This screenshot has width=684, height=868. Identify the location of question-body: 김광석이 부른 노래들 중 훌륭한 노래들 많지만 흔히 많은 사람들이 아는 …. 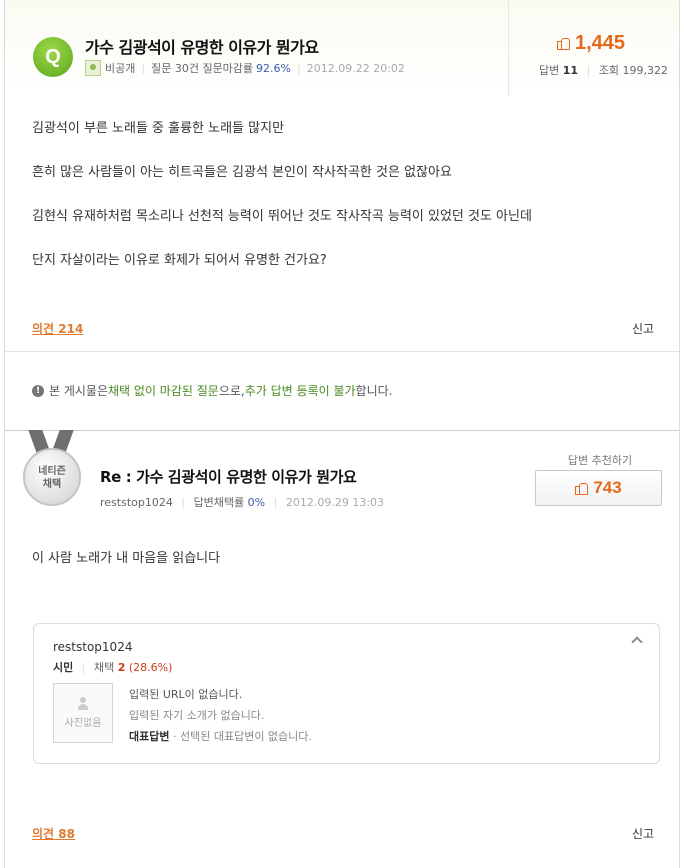
(282, 206).